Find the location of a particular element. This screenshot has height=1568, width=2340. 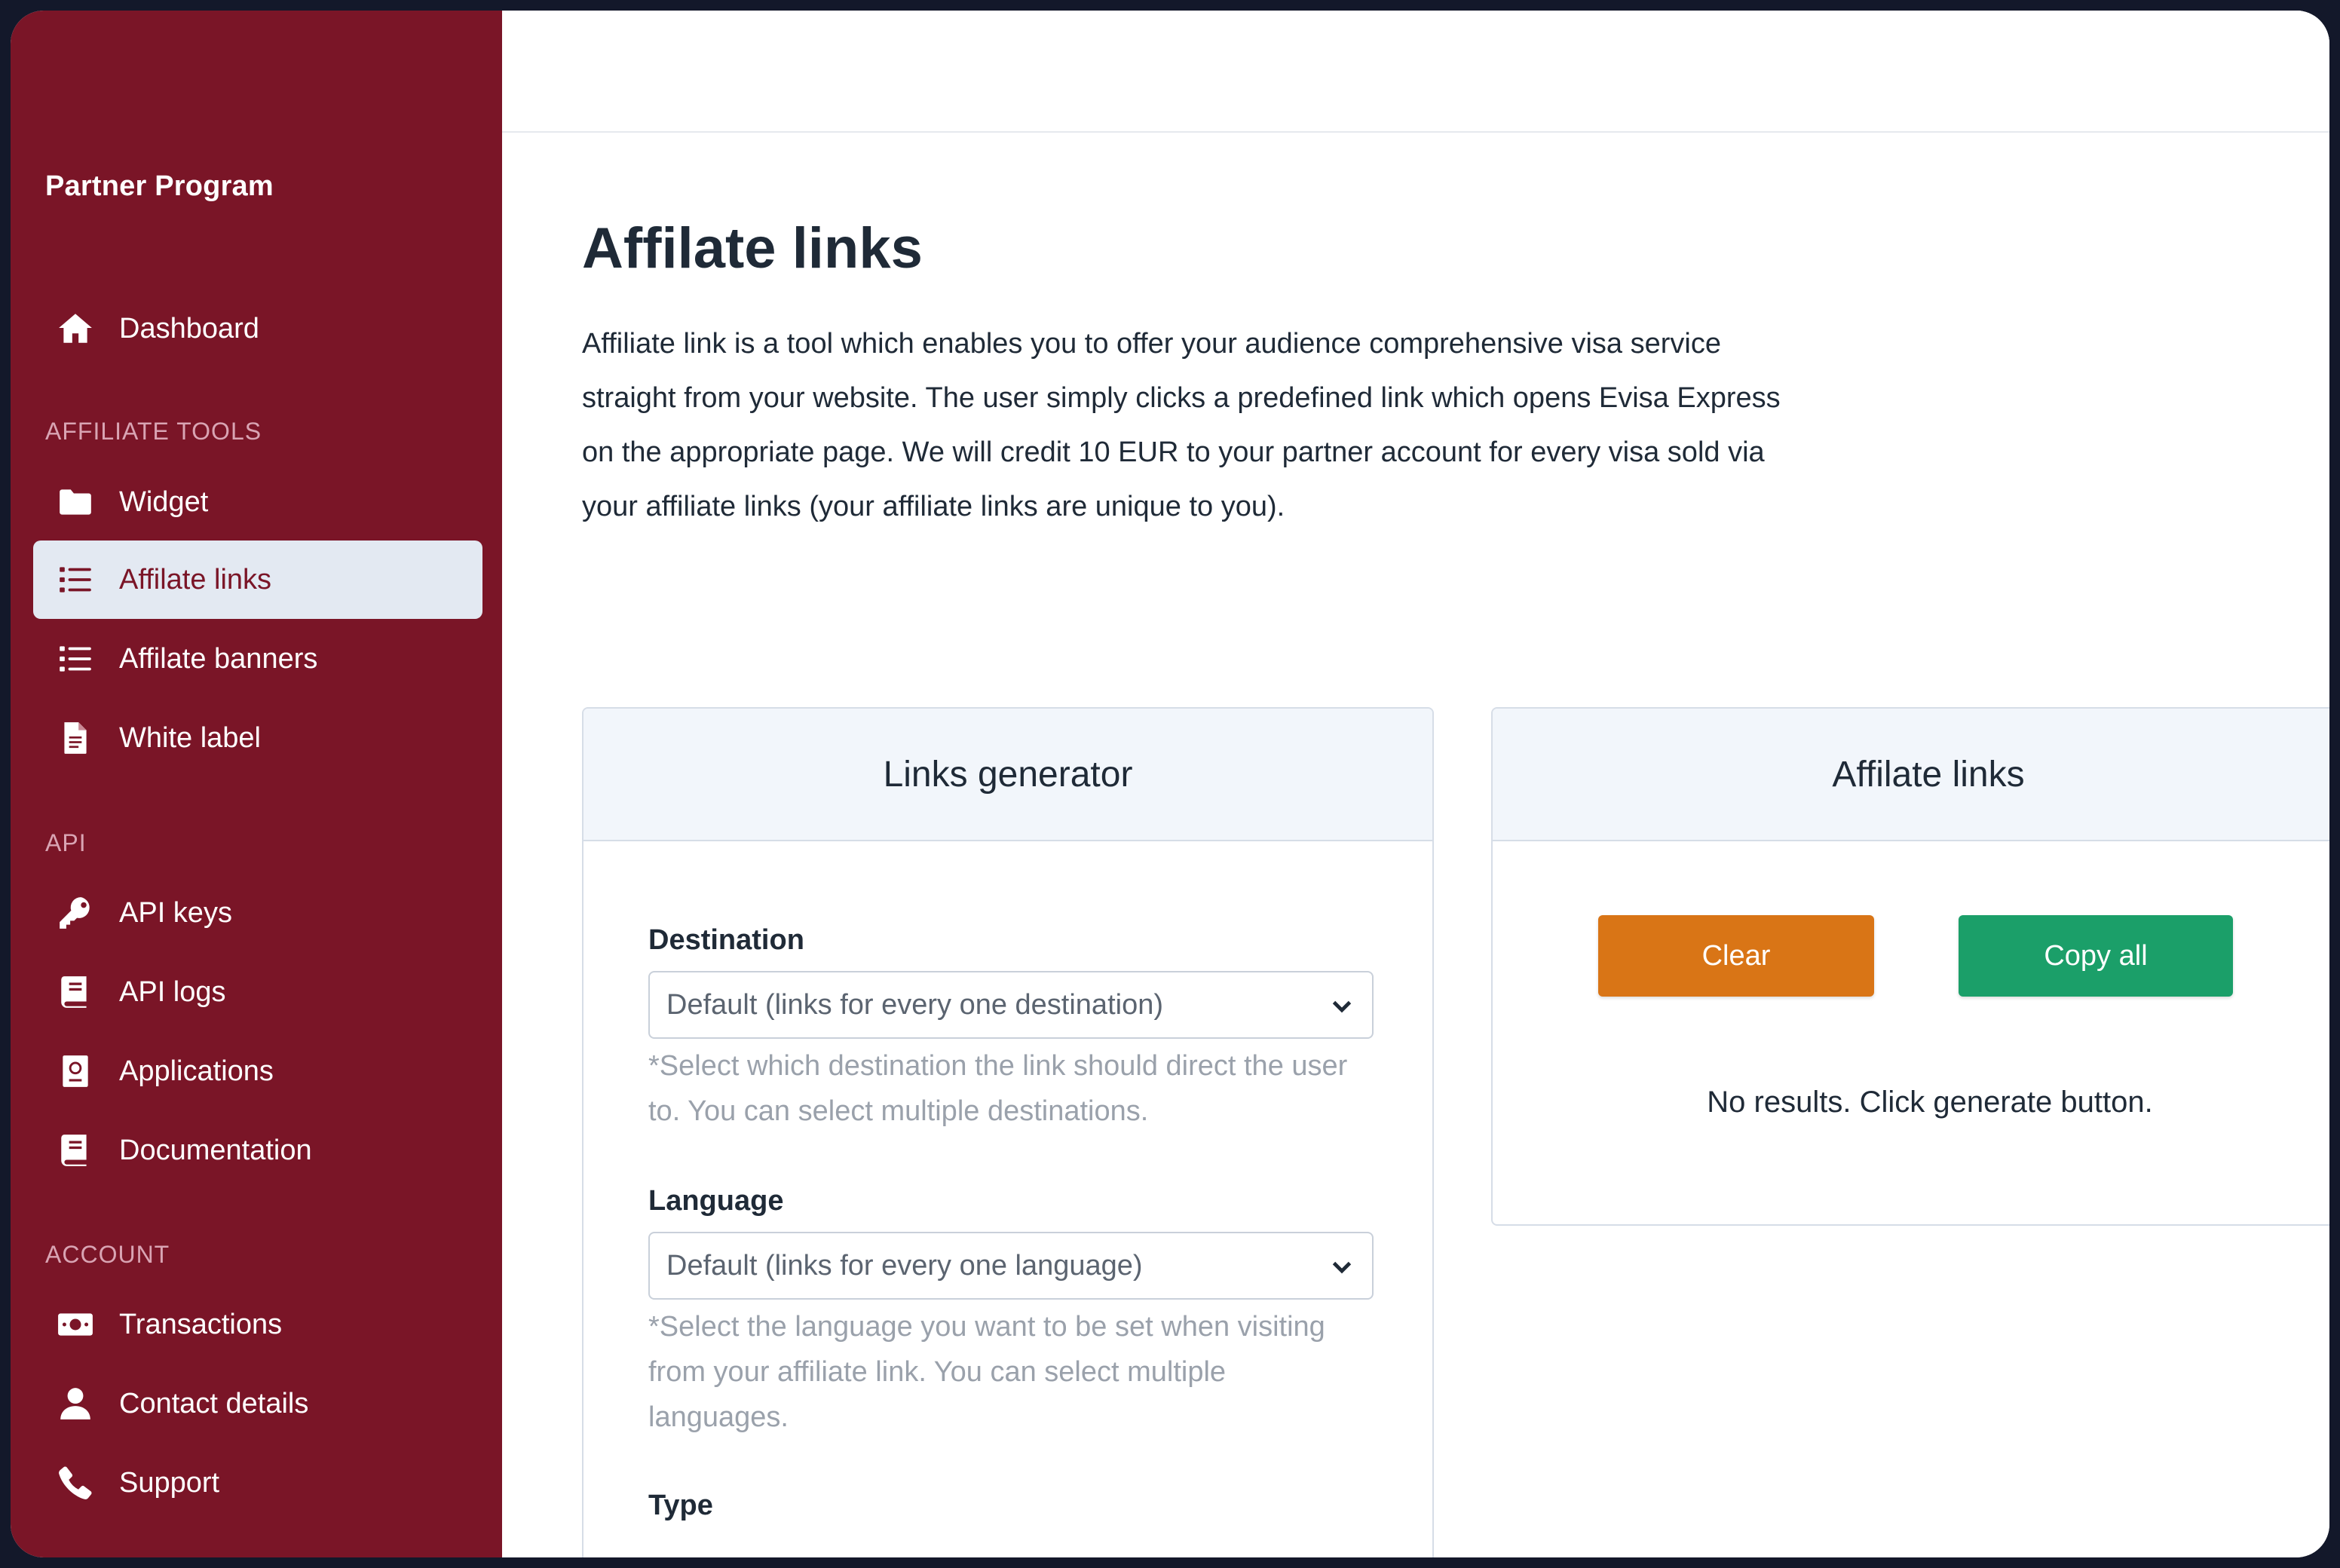

sidebar-item-label: White label is located at coordinates (190, 737).